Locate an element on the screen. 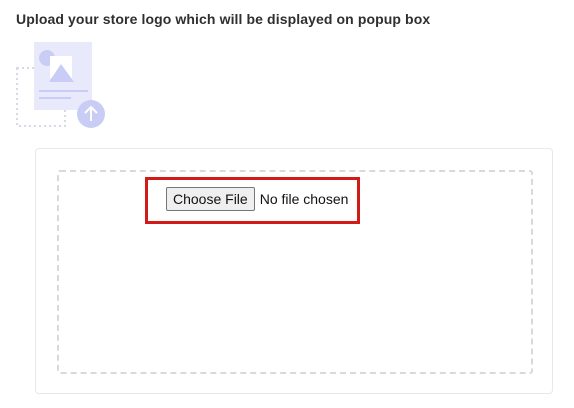 The height and width of the screenshot is (408, 574). file-status-text: No file chosen is located at coordinates (304, 199).